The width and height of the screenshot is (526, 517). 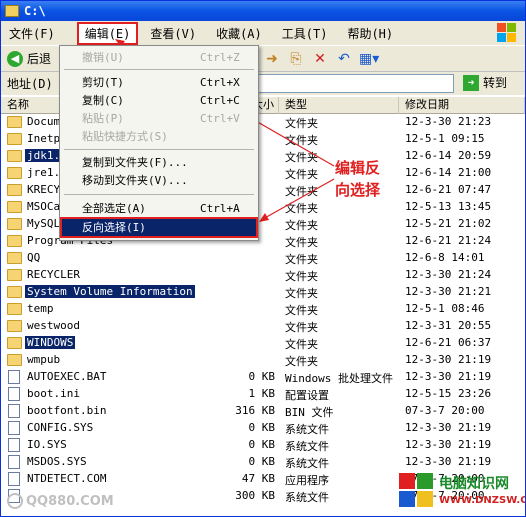 What do you see at coordinates (272, 59) in the screenshot?
I see `move-to-icon: ➜` at bounding box center [272, 59].